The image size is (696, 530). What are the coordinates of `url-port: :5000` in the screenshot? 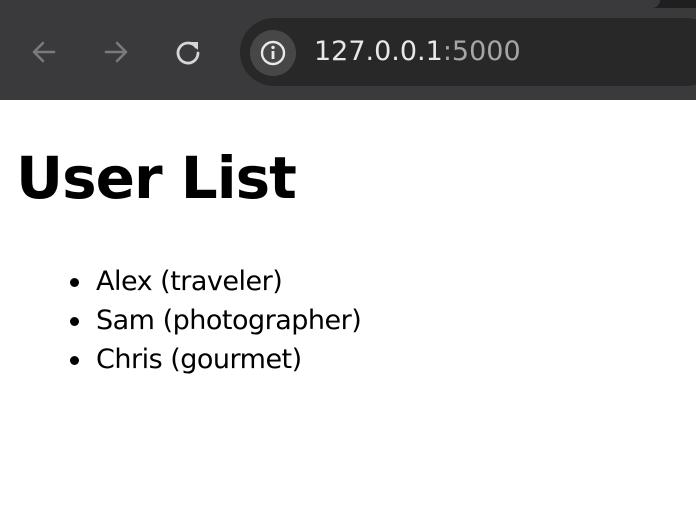 It's located at (481, 51).